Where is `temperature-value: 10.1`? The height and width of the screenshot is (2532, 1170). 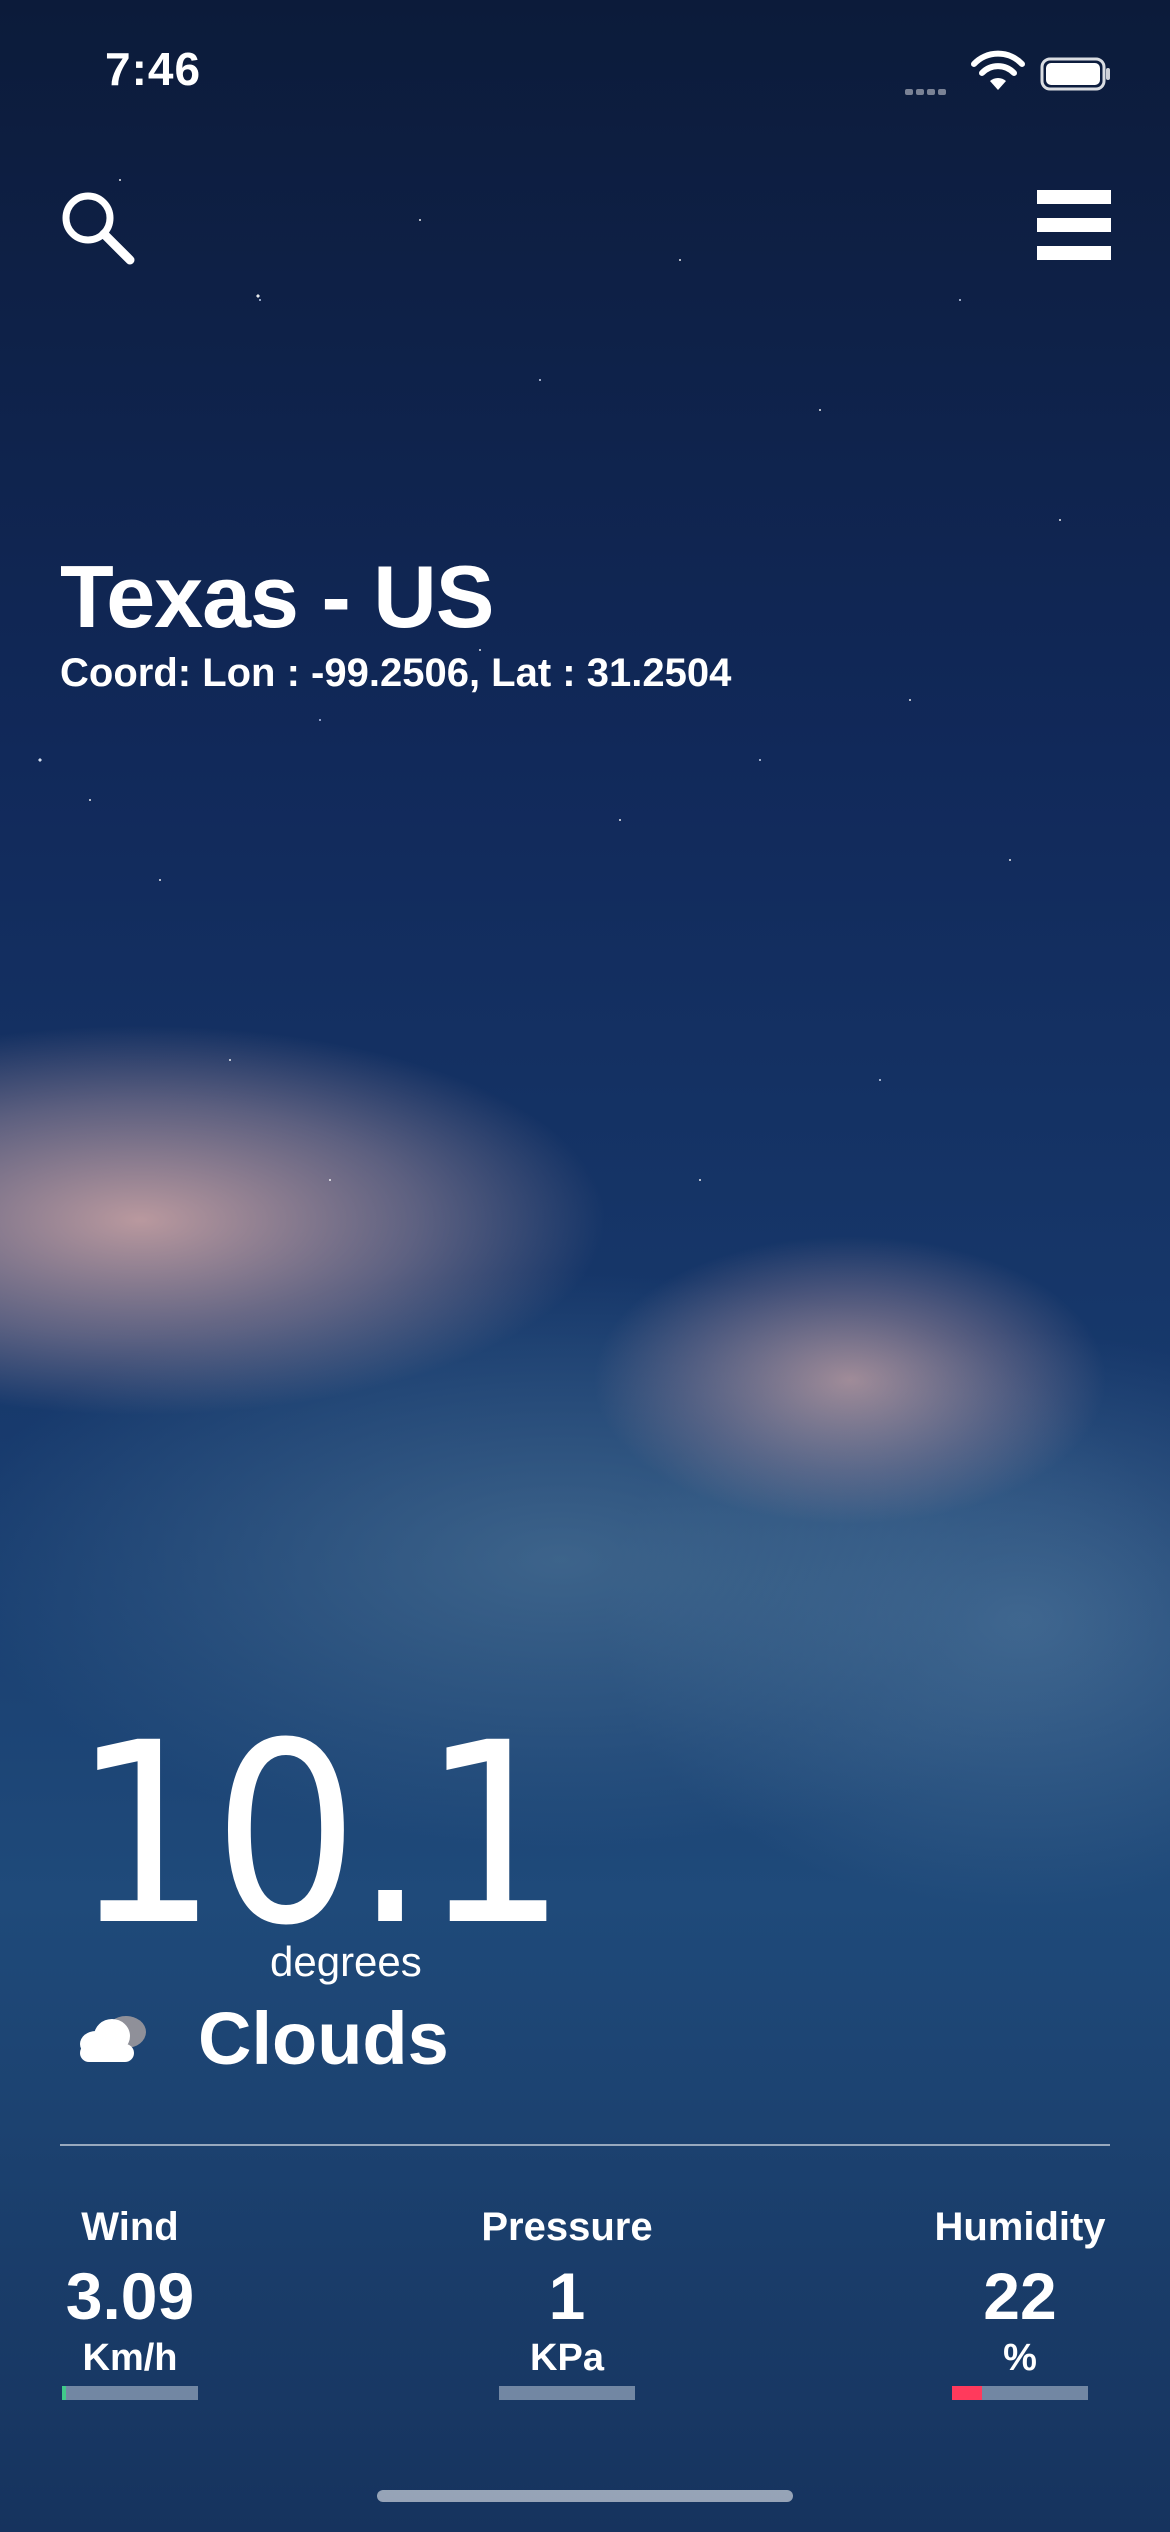 temperature-value: 10.1 is located at coordinates (320, 1834).